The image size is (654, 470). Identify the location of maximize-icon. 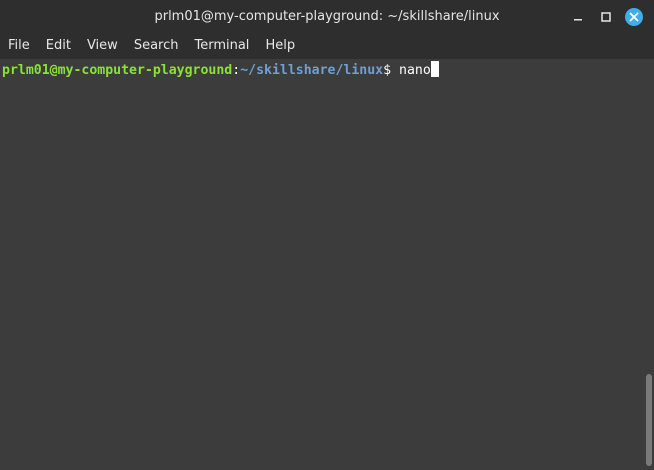
(606, 16).